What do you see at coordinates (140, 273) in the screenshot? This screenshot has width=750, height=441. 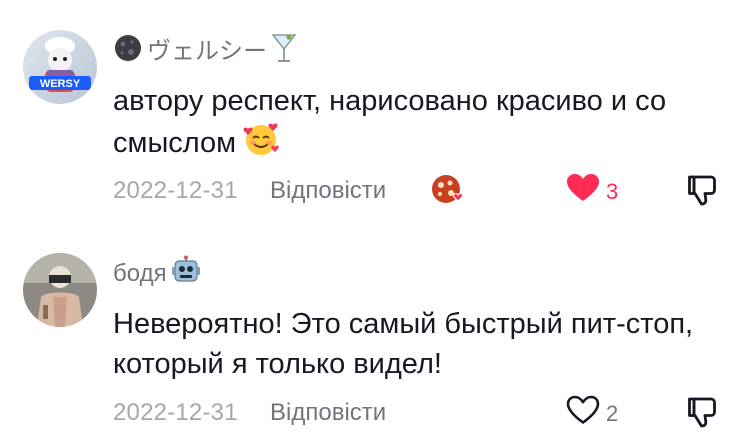 I see `username-text: бодя` at bounding box center [140, 273].